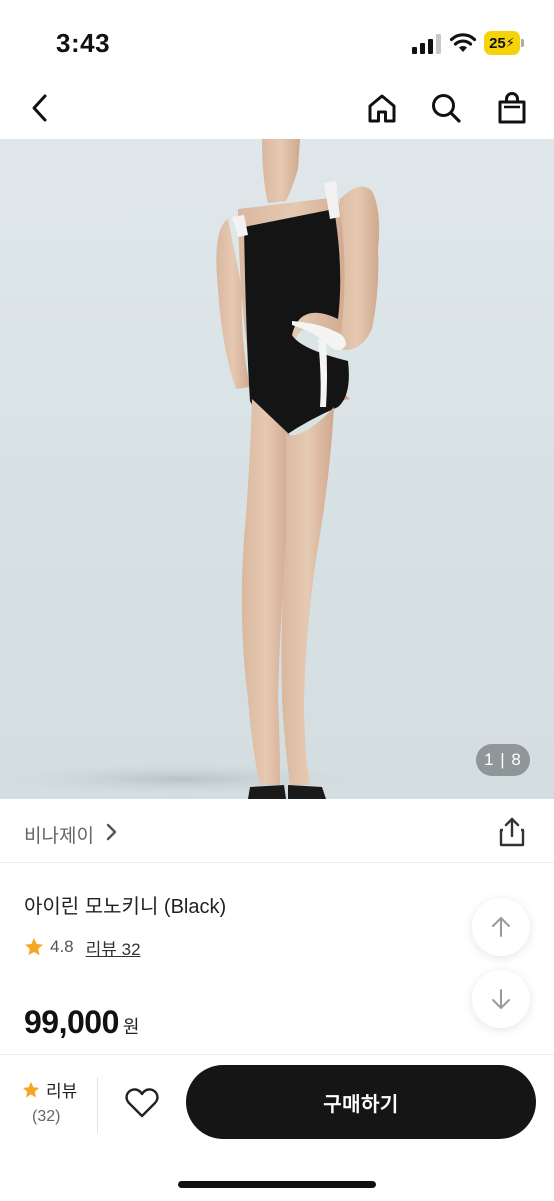 This screenshot has width=554, height=1201. I want to click on price: 99,000, so click(71, 1022).